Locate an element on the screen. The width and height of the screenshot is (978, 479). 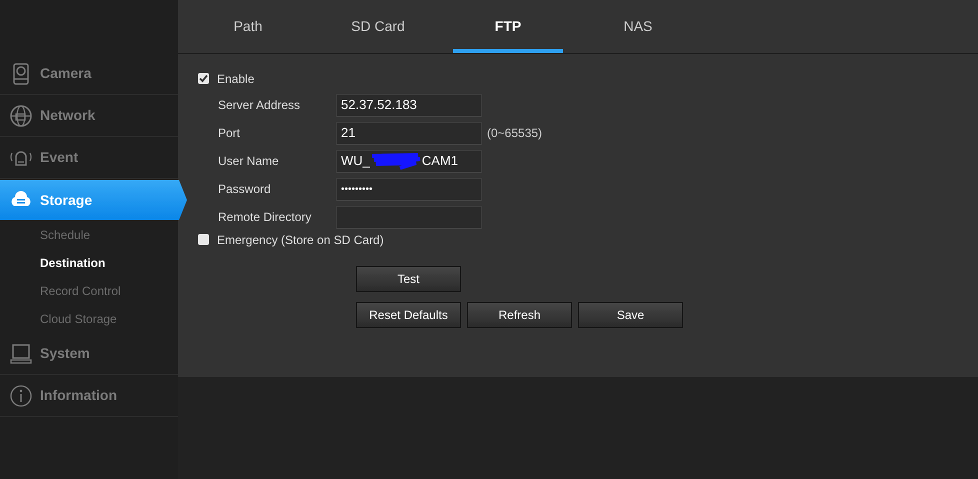
input-field: WU_ CAM1 is located at coordinates (409, 161).